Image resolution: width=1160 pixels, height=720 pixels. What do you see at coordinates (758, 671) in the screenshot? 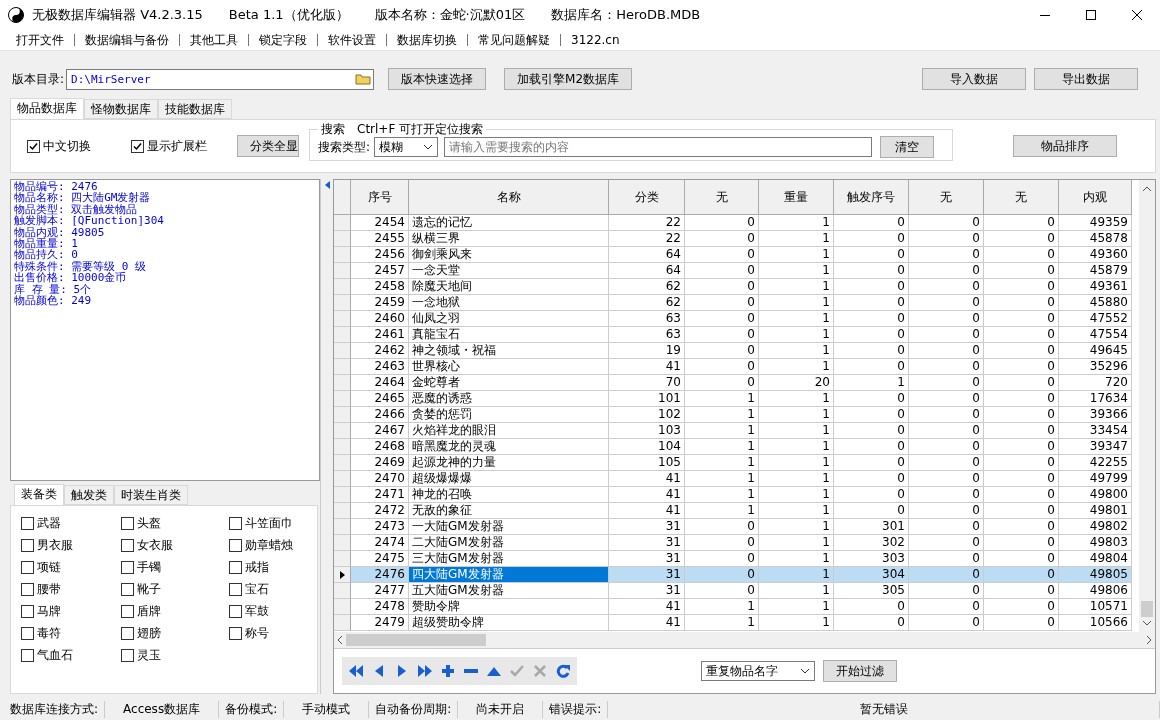
I see `filter-select: 重复物品名字` at bounding box center [758, 671].